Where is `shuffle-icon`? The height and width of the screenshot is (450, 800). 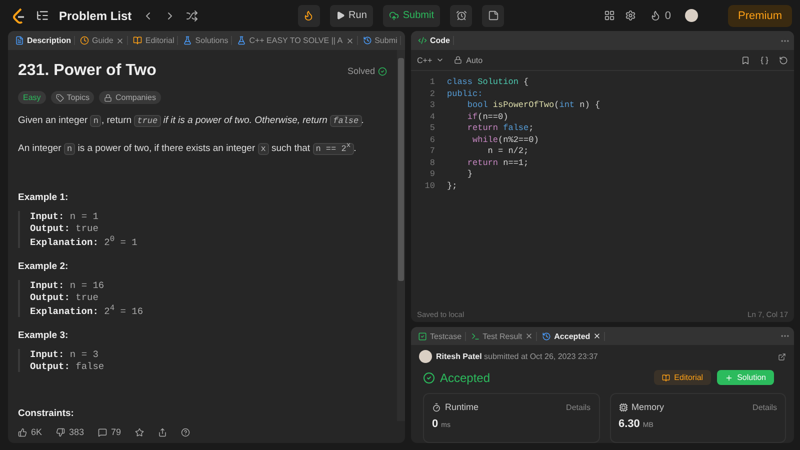 shuffle-icon is located at coordinates (192, 16).